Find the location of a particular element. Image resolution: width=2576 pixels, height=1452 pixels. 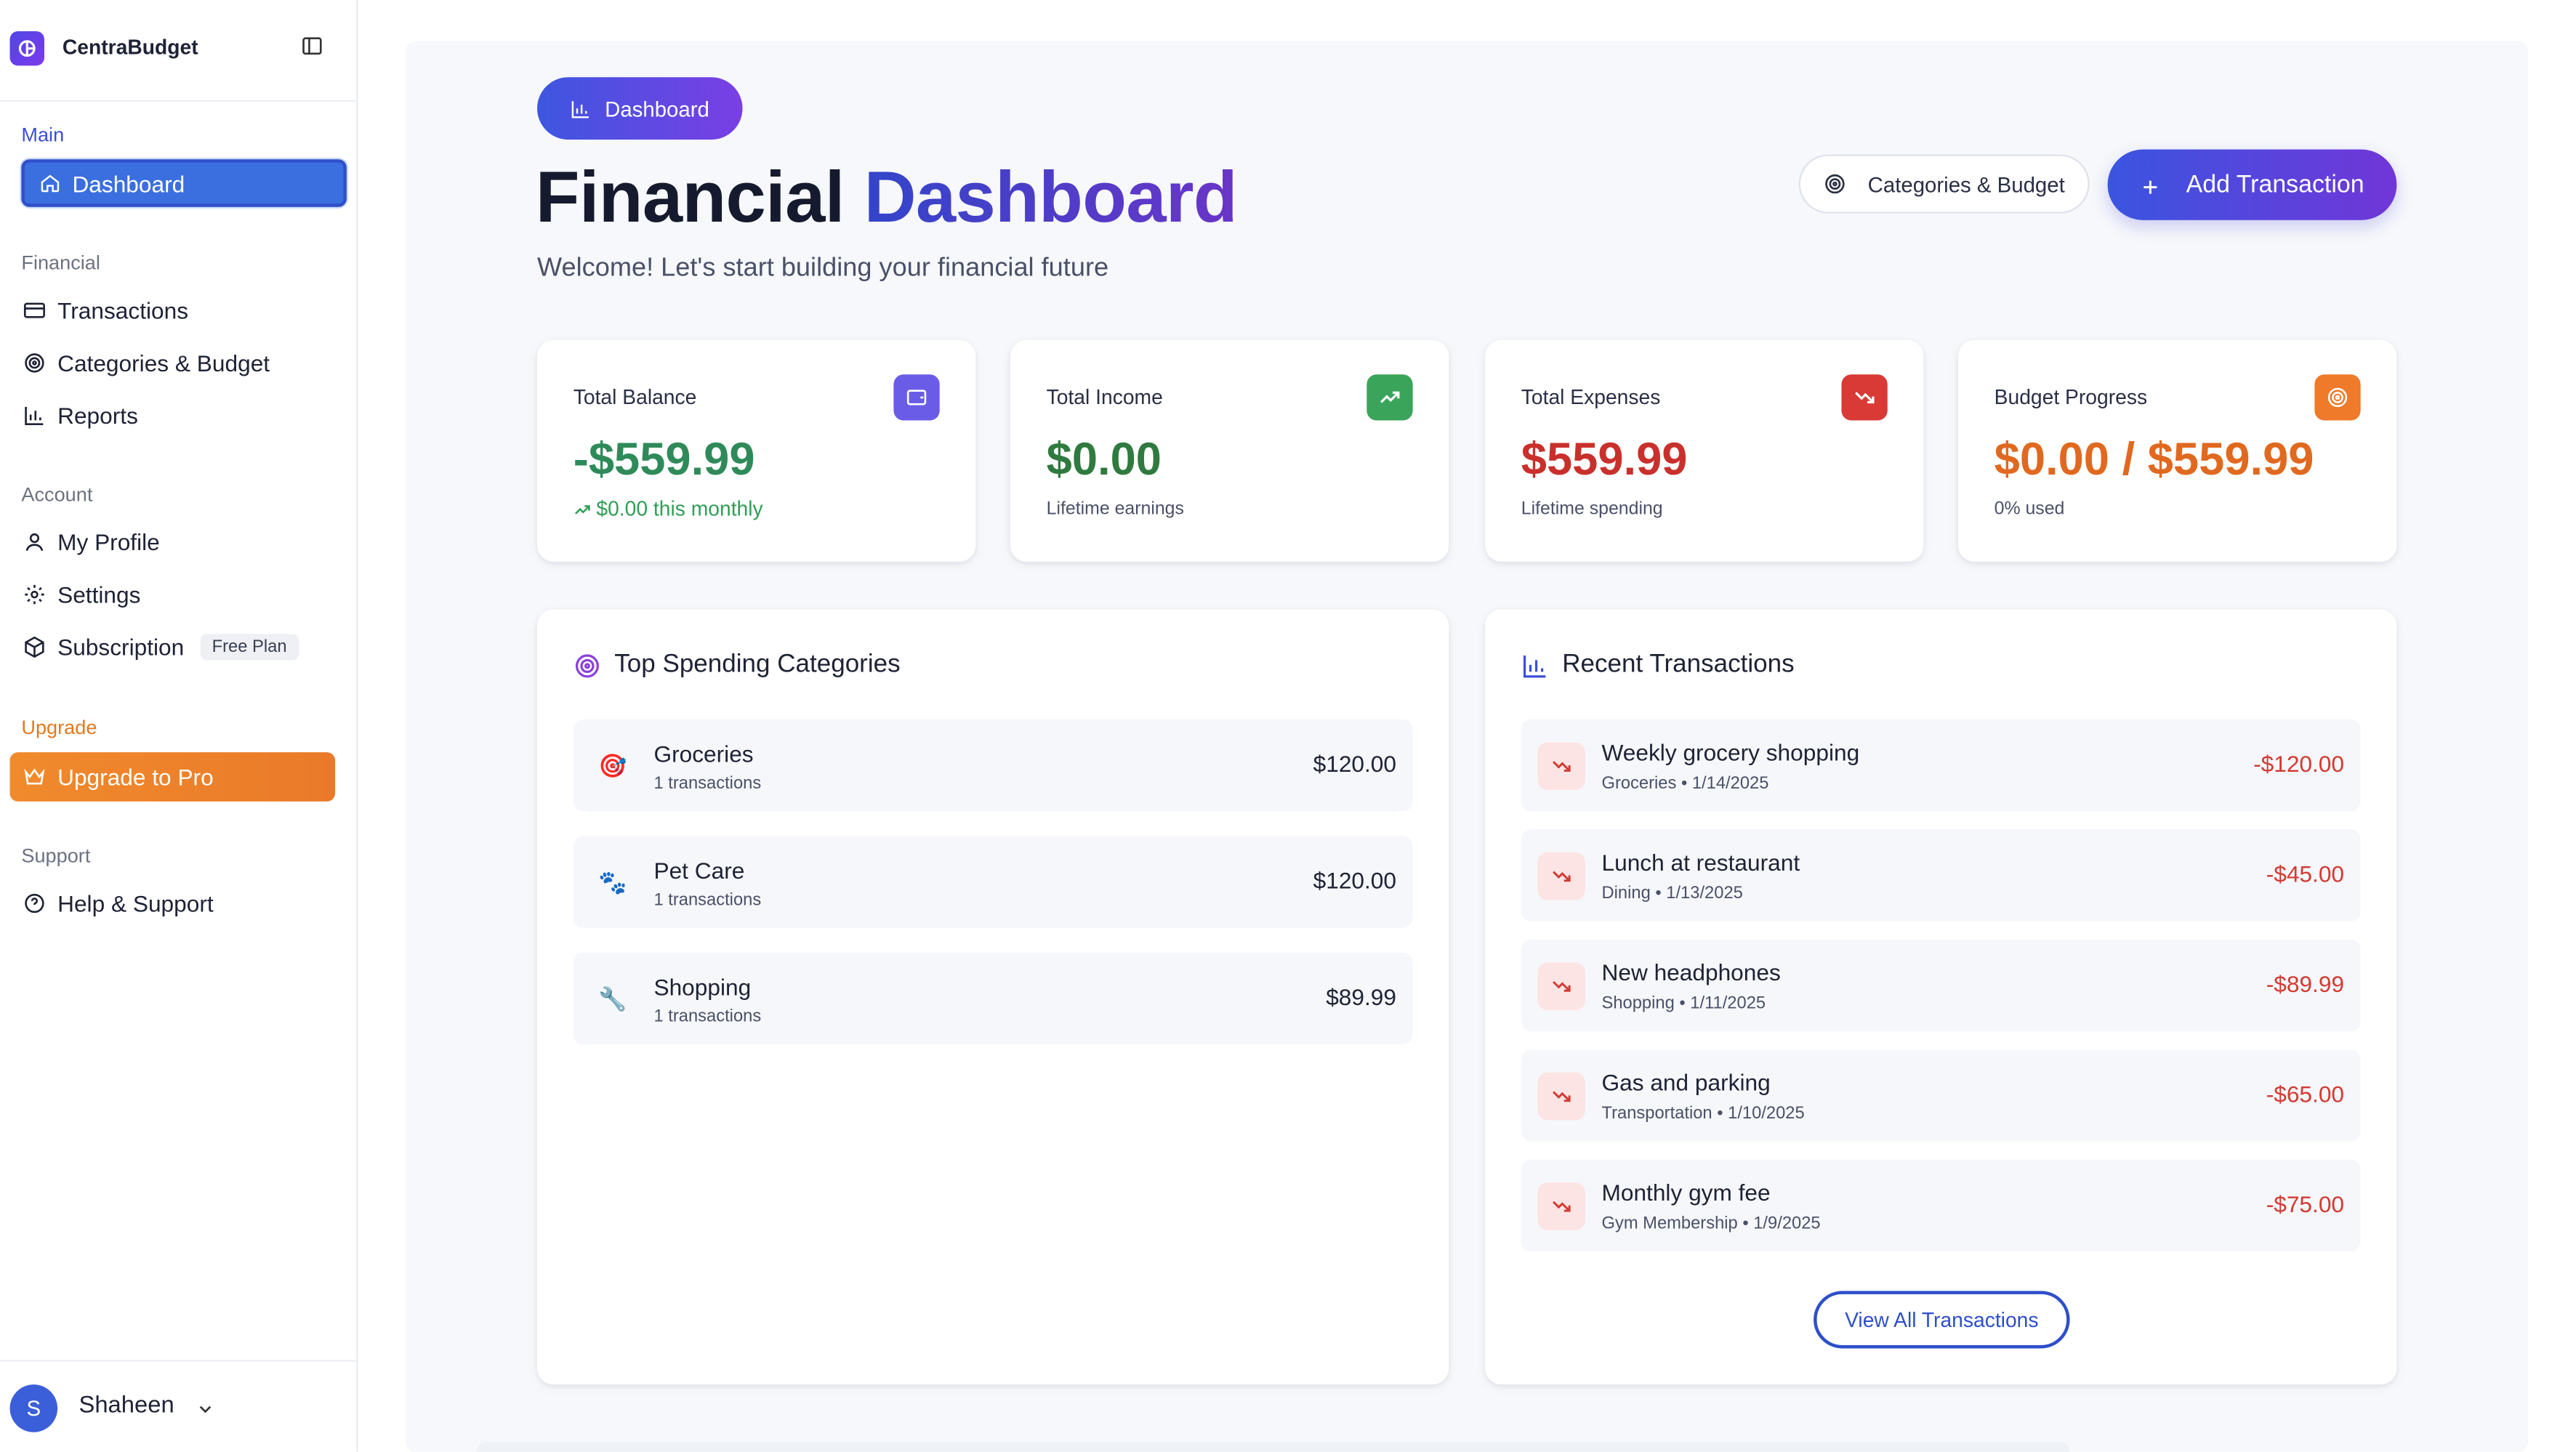

upgrade-to-pro-button: Upgrade to Pro is located at coordinates (172, 777).